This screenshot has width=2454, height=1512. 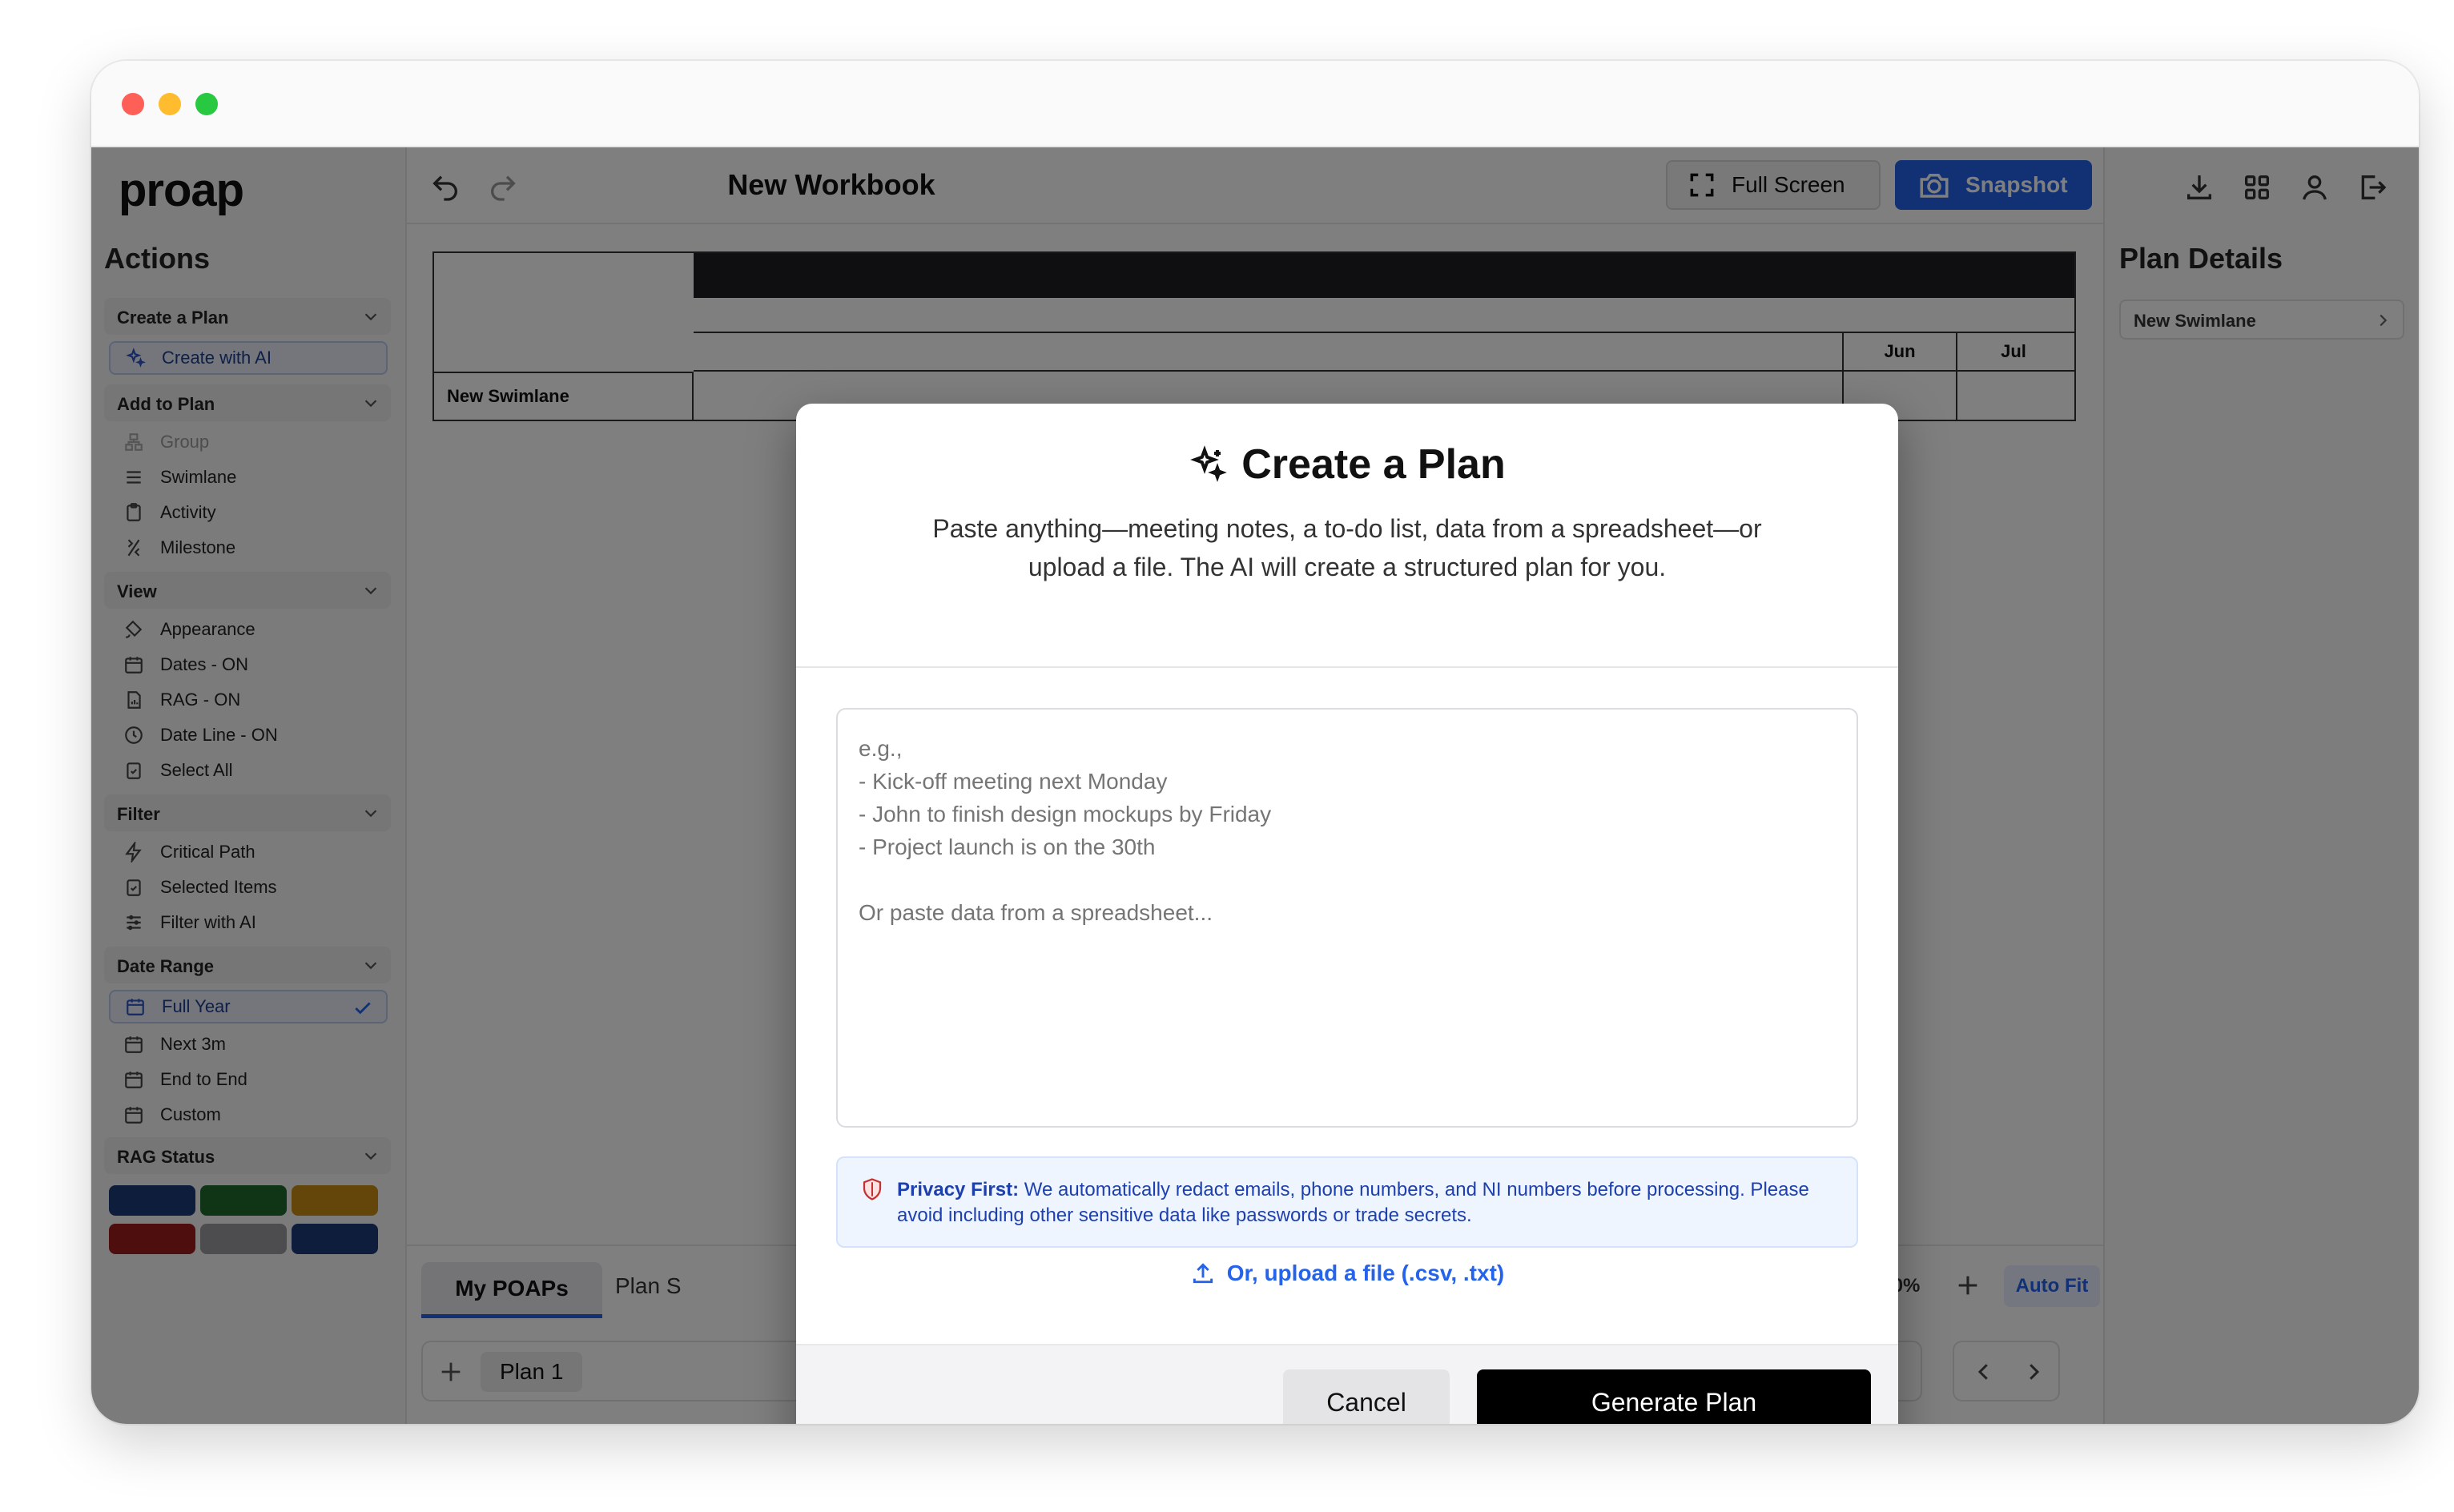 What do you see at coordinates (1209, 463) in the screenshot?
I see `sparkles-icon` at bounding box center [1209, 463].